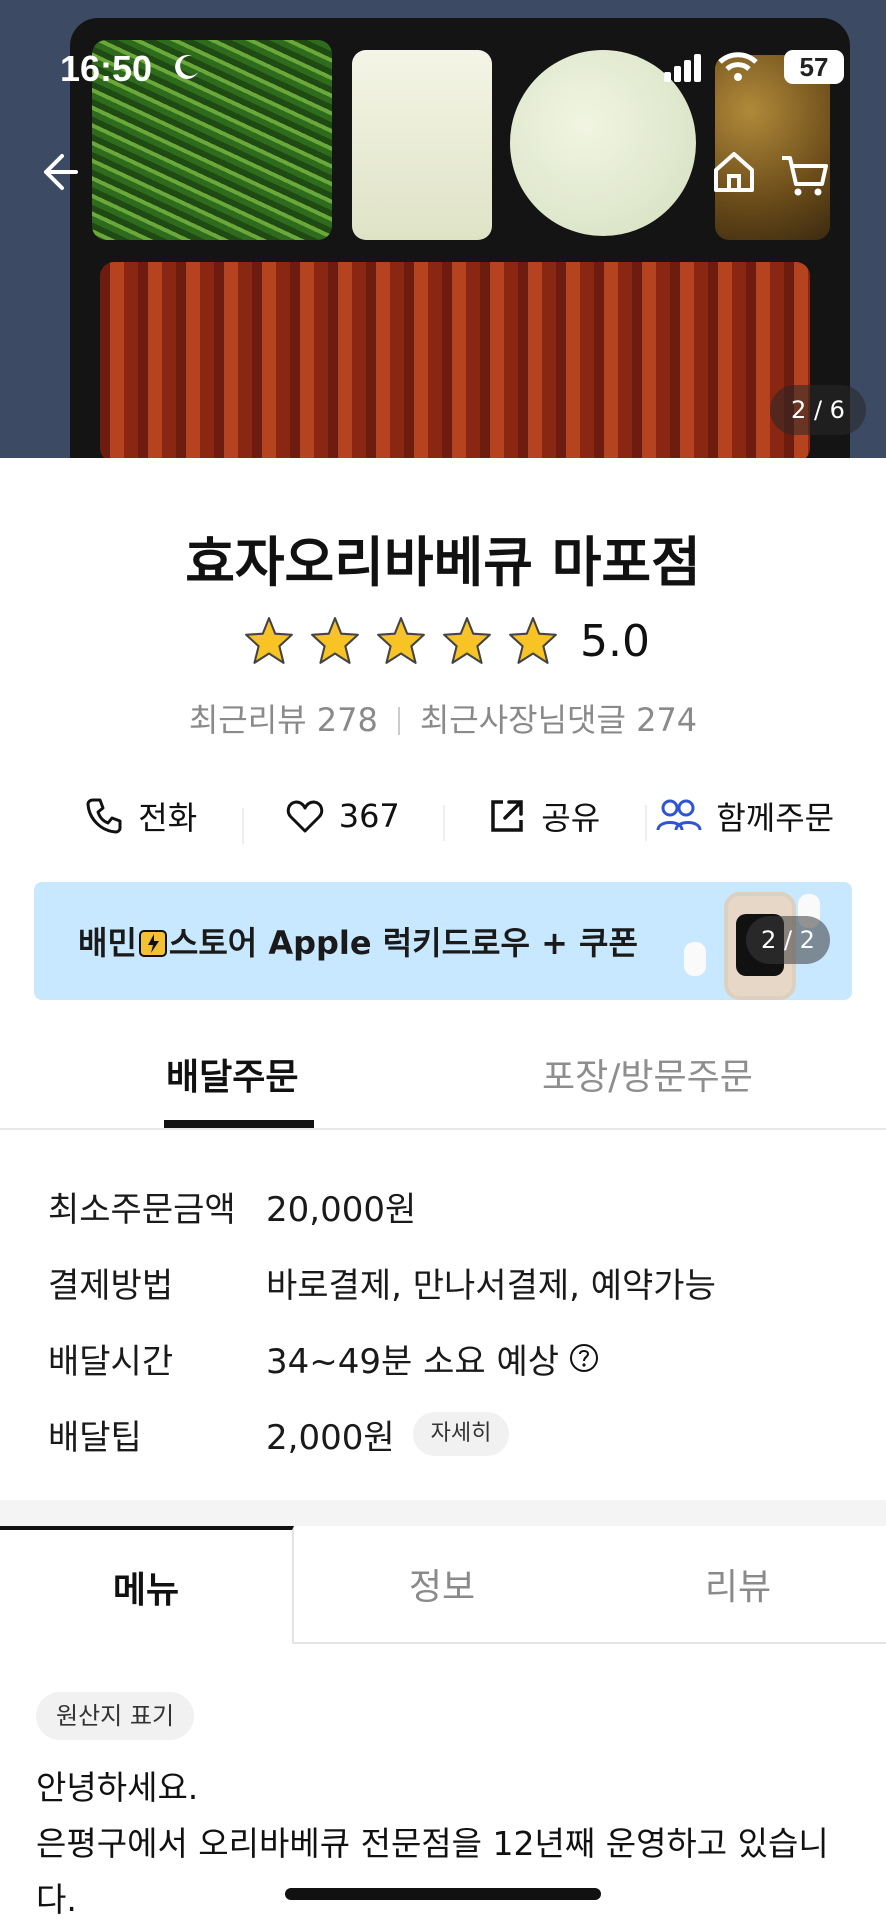 The height and width of the screenshot is (1928, 886). Describe the element at coordinates (232, 1074) in the screenshot. I see `tab-delivery: 배달주문` at that location.